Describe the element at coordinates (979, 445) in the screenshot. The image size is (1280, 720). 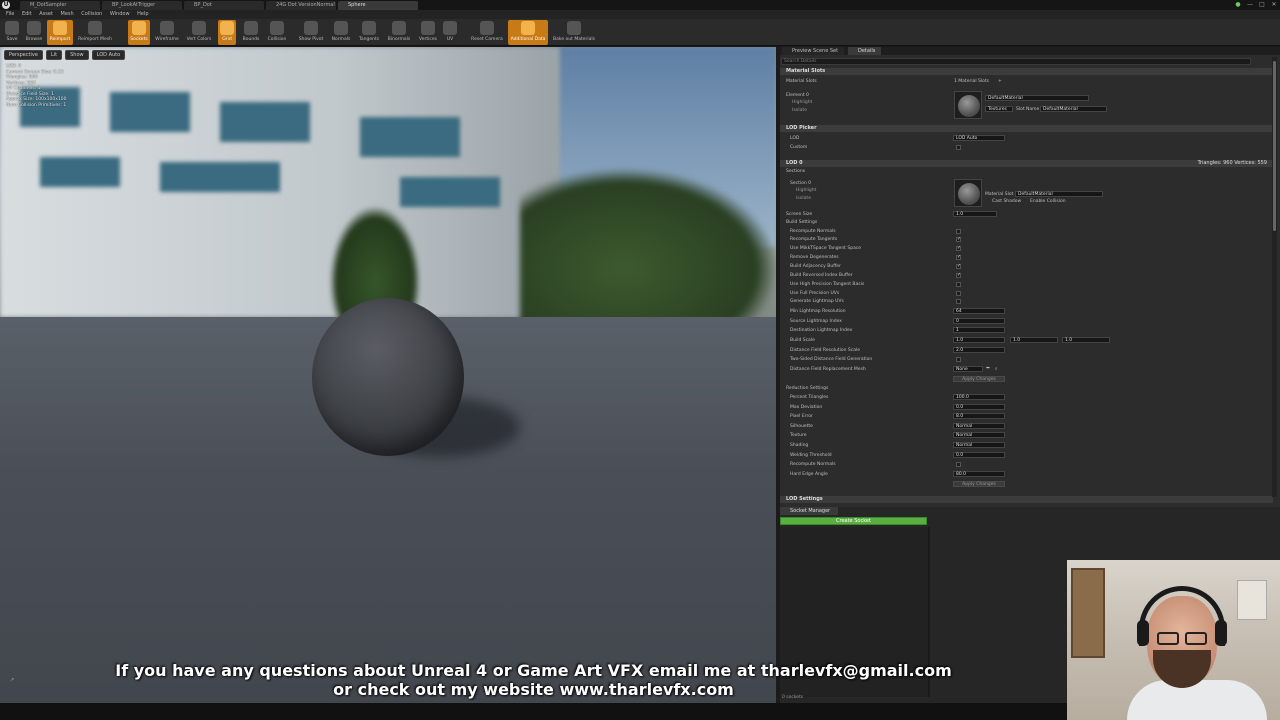
I see `shading-select: Normal` at that location.